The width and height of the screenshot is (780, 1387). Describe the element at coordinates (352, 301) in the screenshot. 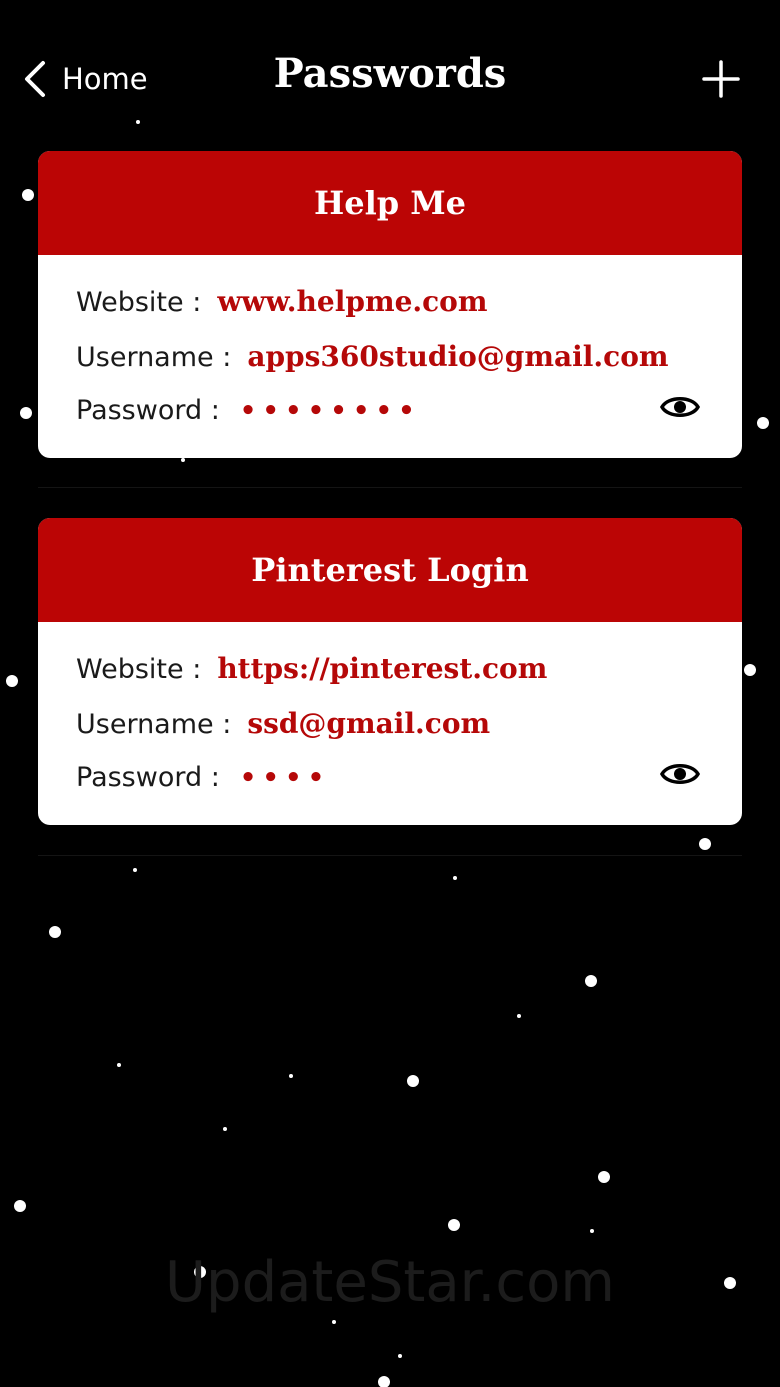

I see `website-value: www.helpme.com` at that location.